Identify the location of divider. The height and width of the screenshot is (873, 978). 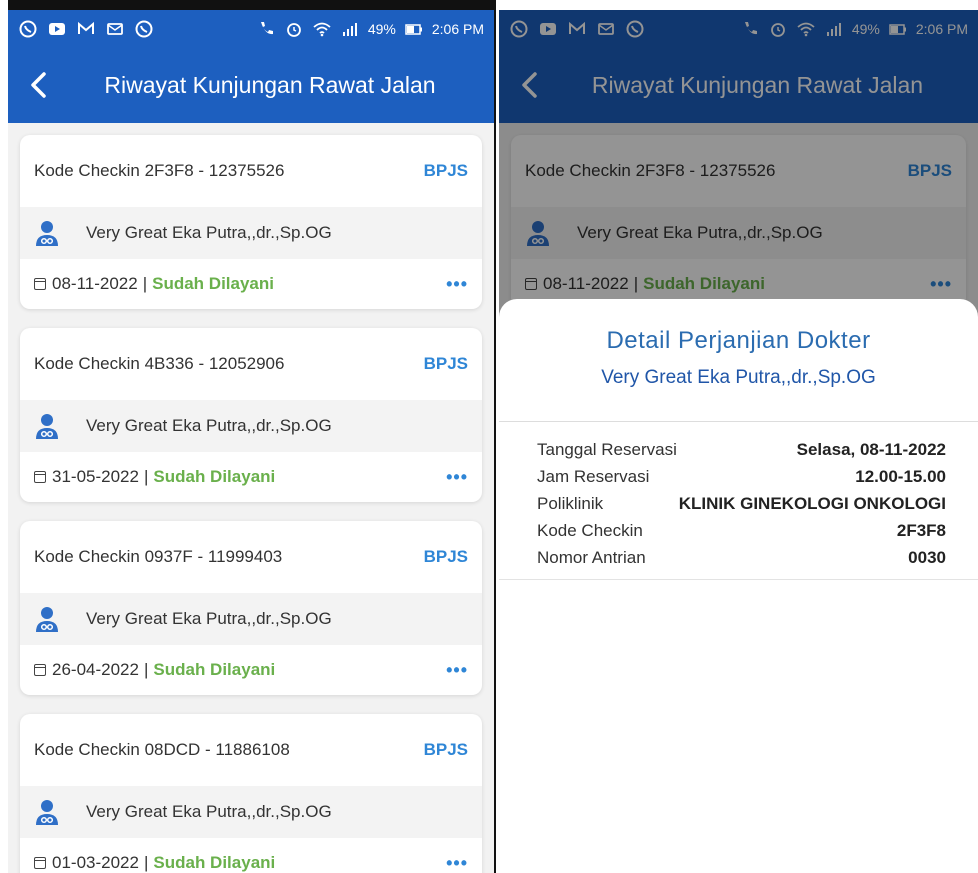
(738, 579).